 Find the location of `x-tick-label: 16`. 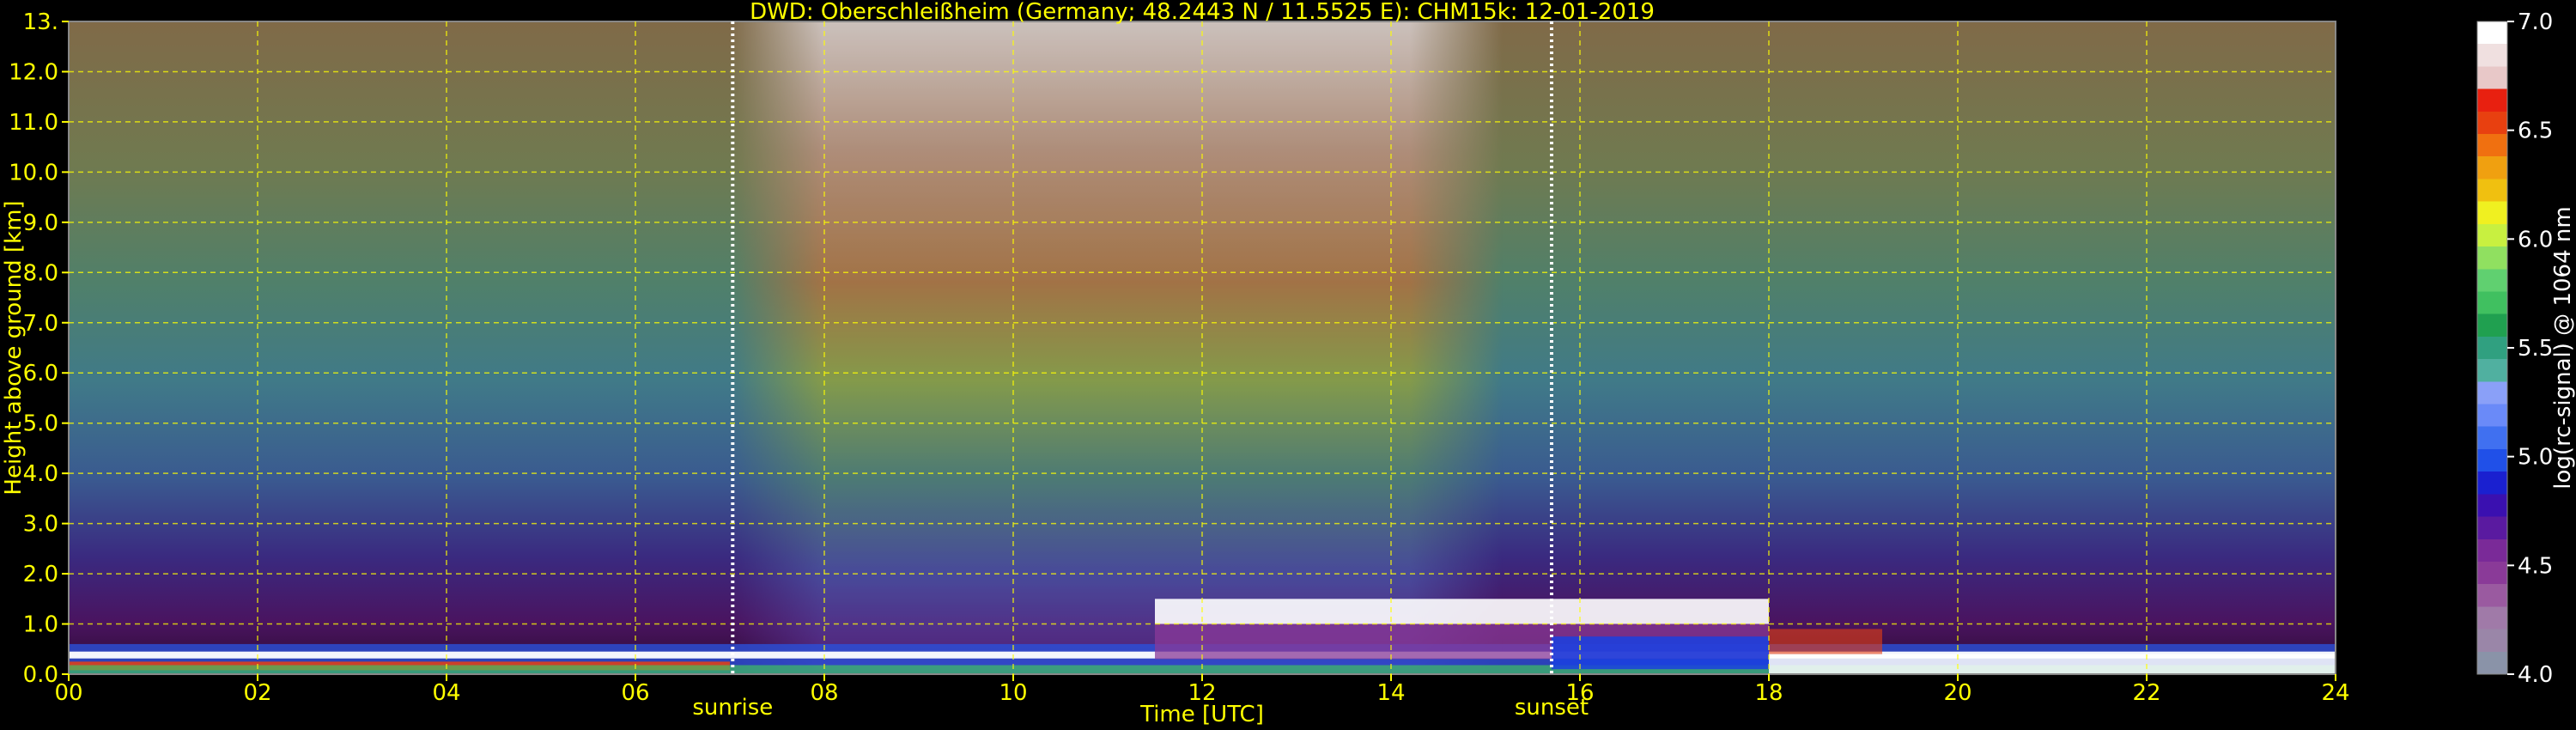

x-tick-label: 16 is located at coordinates (1579, 693).